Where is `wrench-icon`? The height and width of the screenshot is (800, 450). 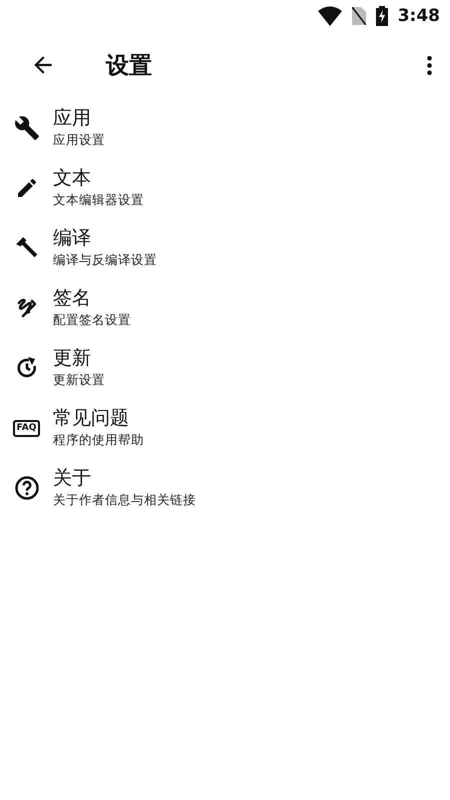
wrench-icon is located at coordinates (27, 128).